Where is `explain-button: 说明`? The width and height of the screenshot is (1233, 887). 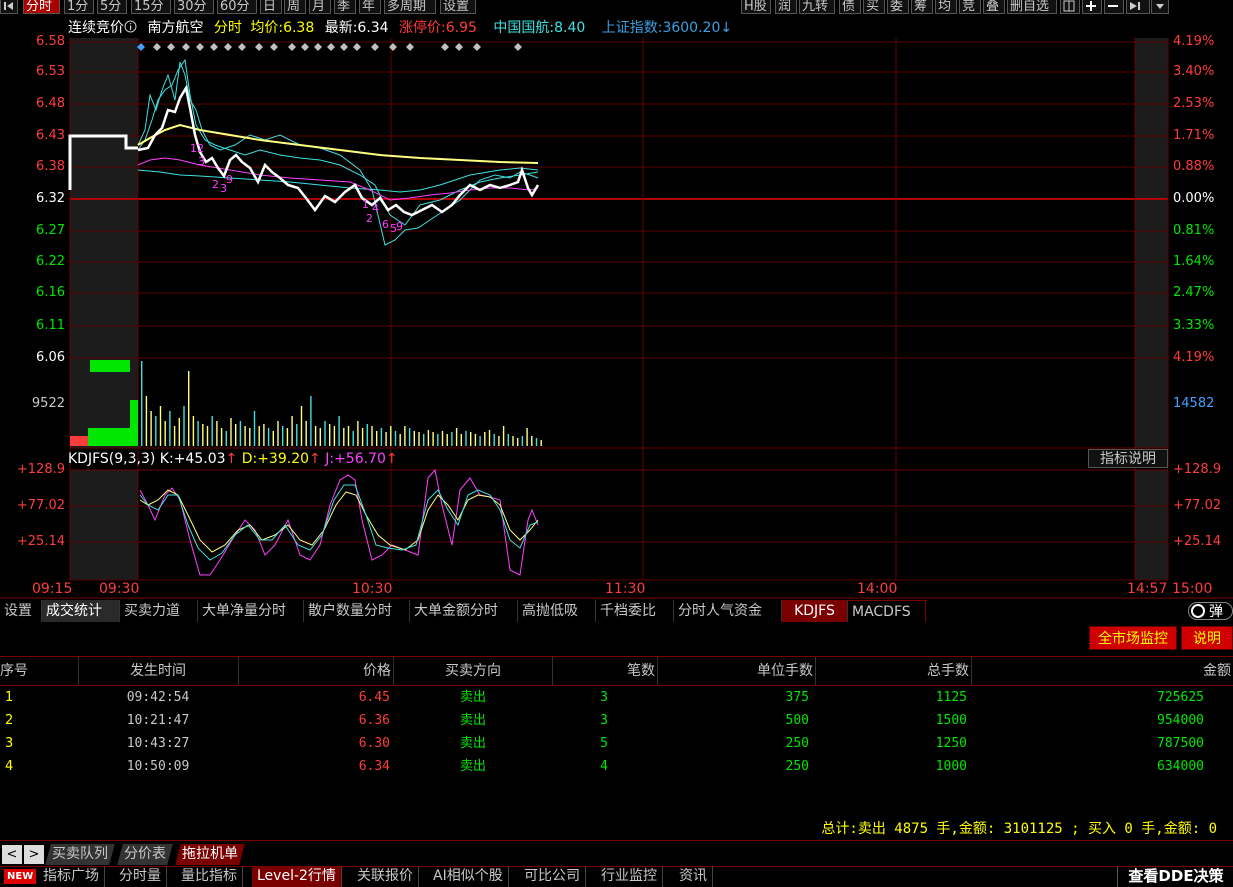
explain-button: 说明 is located at coordinates (1207, 638).